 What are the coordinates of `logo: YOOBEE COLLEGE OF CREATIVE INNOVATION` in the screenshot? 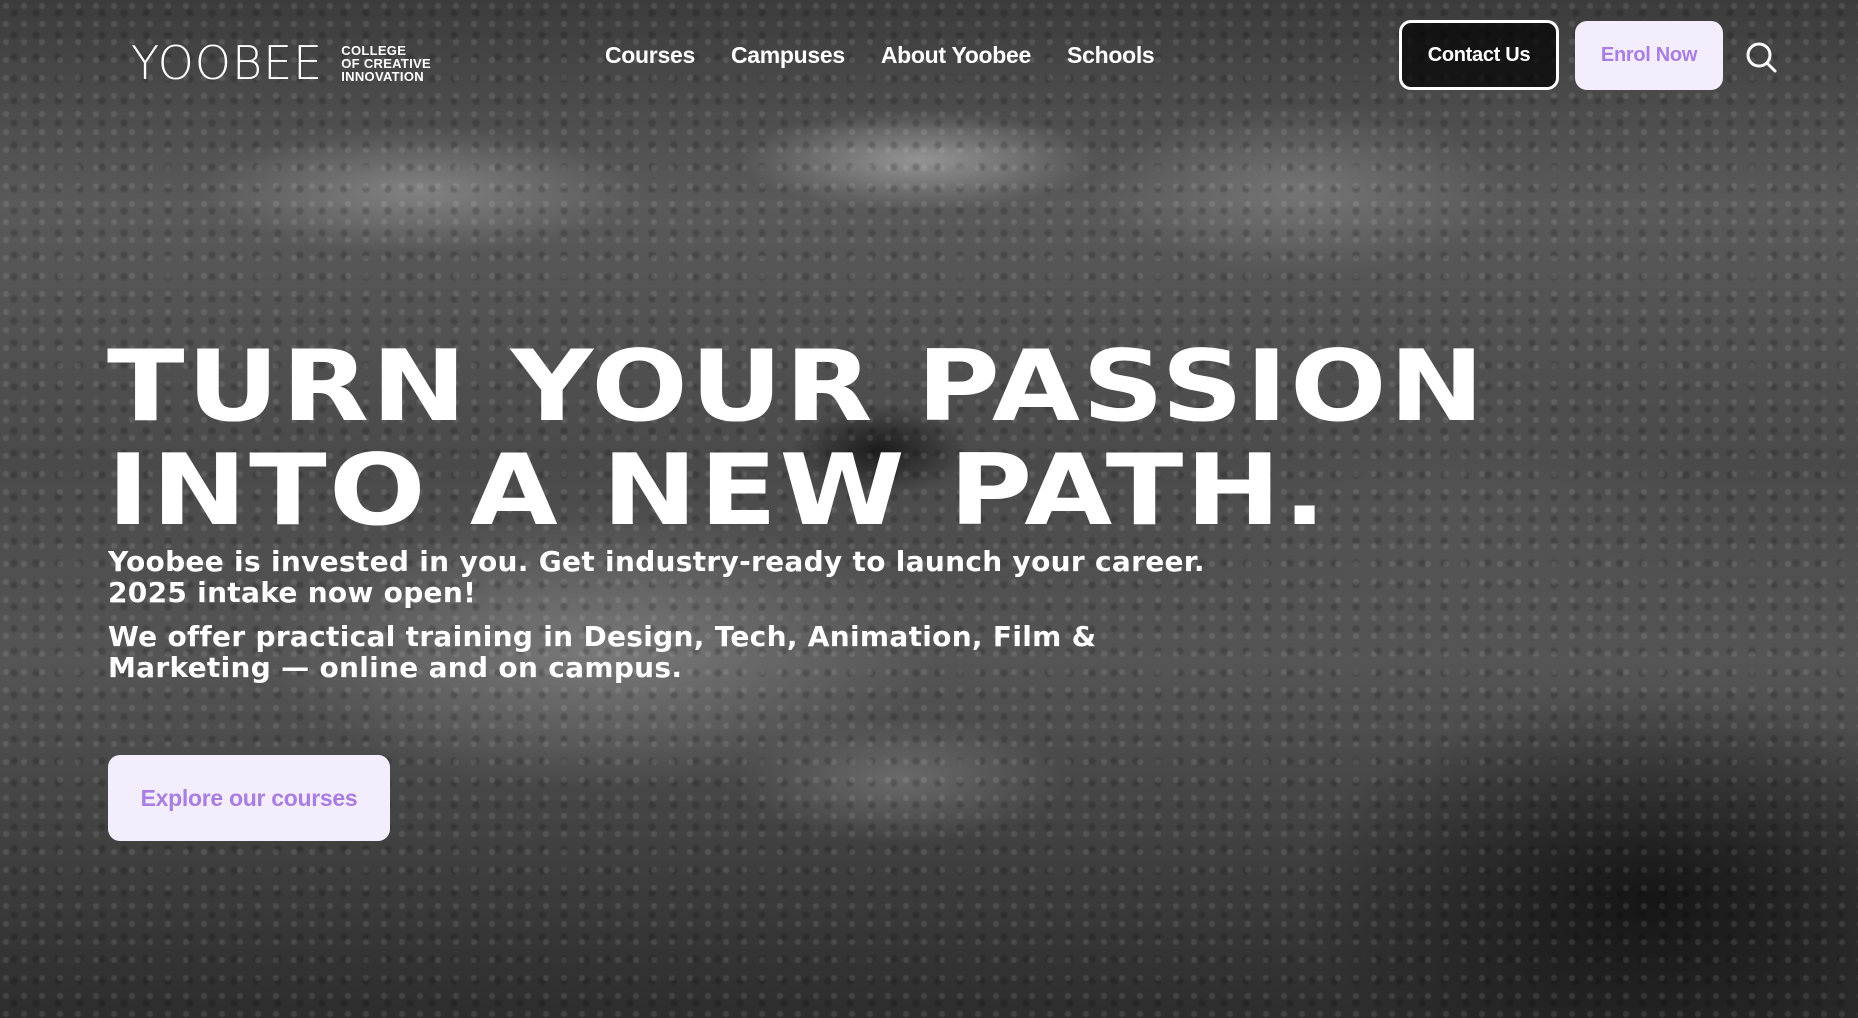 It's located at (281, 63).